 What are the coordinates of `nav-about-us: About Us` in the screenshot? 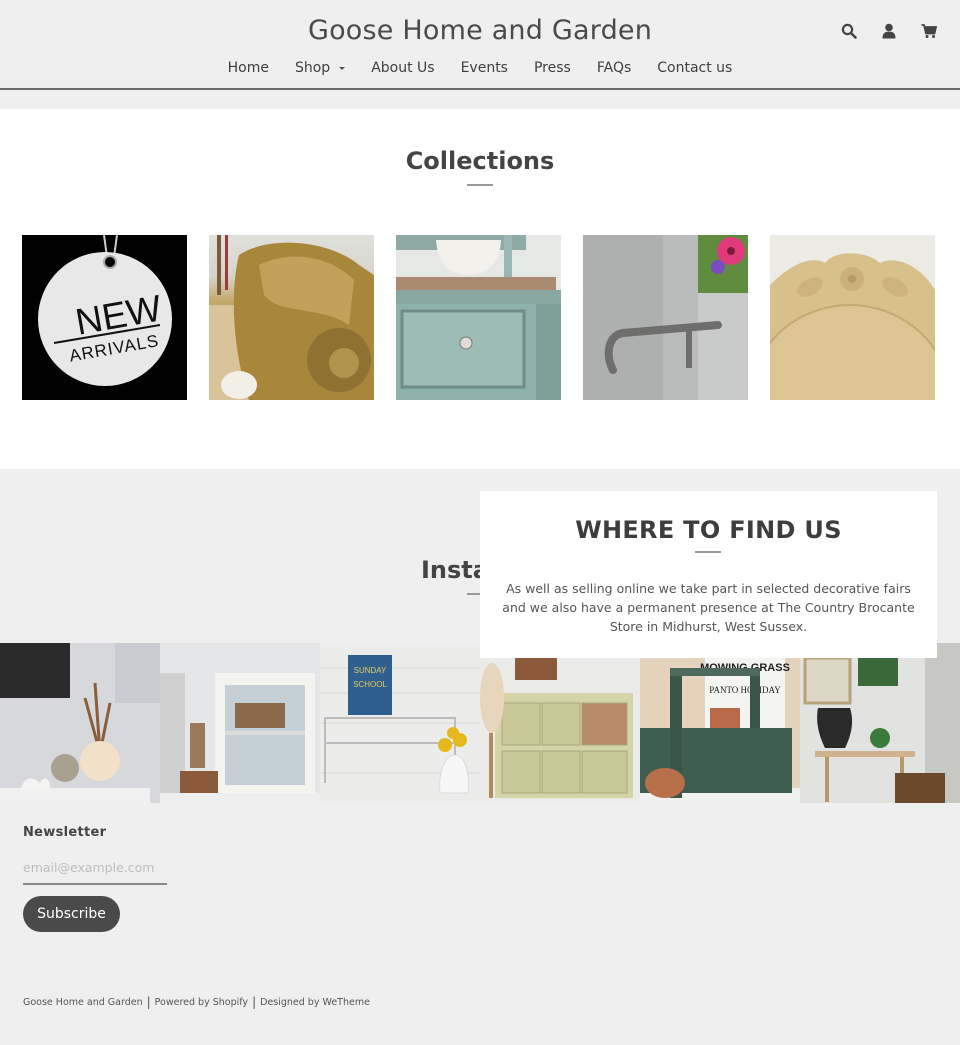 It's located at (402, 68).